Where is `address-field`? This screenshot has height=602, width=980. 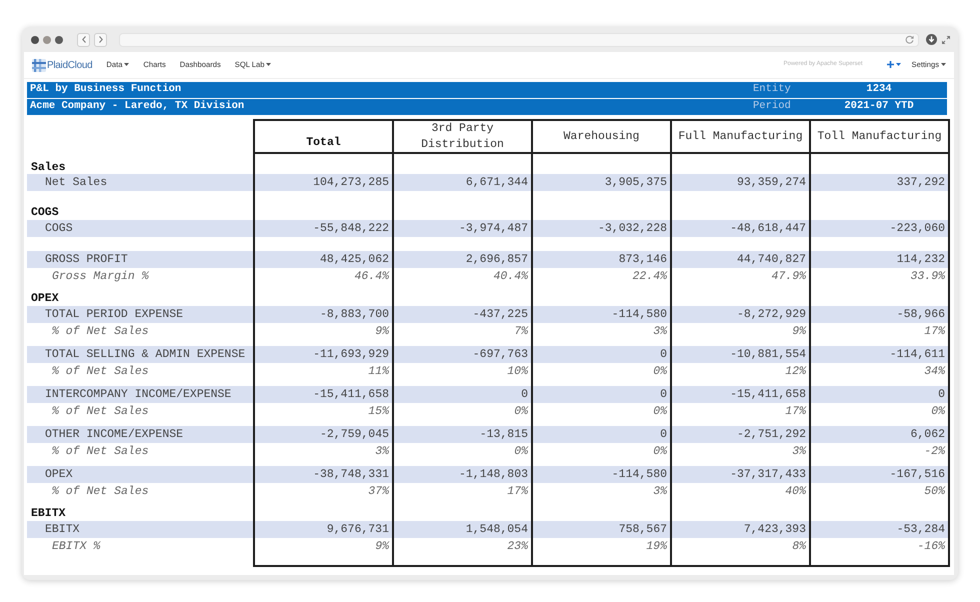 address-field is located at coordinates (519, 39).